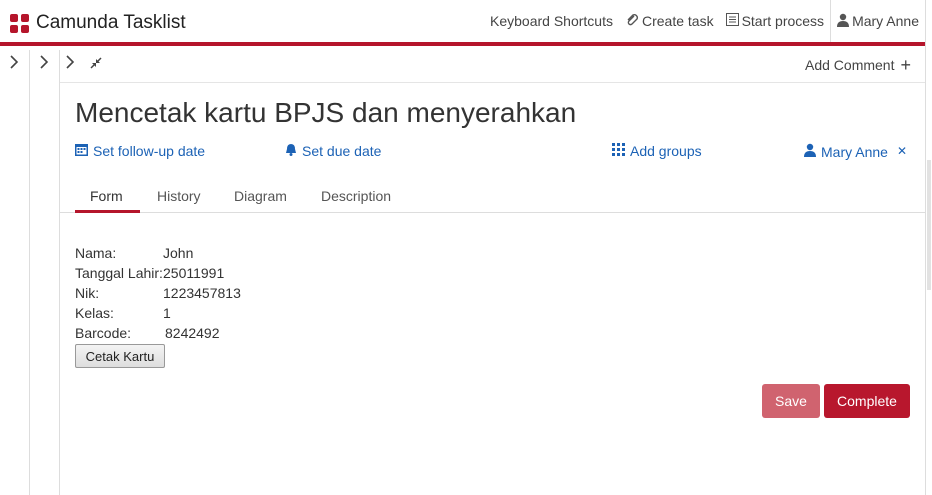 This screenshot has height=495, width=932. Describe the element at coordinates (356, 196) in the screenshot. I see `tab-description: Description` at that location.